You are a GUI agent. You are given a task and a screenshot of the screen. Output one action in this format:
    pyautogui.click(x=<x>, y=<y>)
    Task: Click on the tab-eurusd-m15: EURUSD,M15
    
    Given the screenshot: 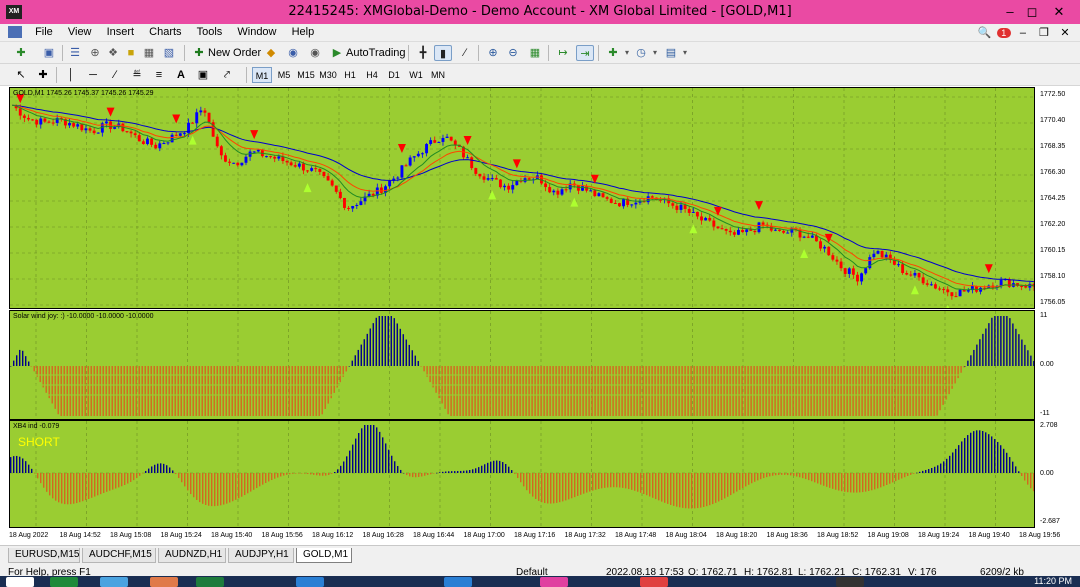 What is the action you would take?
    pyautogui.click(x=44, y=555)
    